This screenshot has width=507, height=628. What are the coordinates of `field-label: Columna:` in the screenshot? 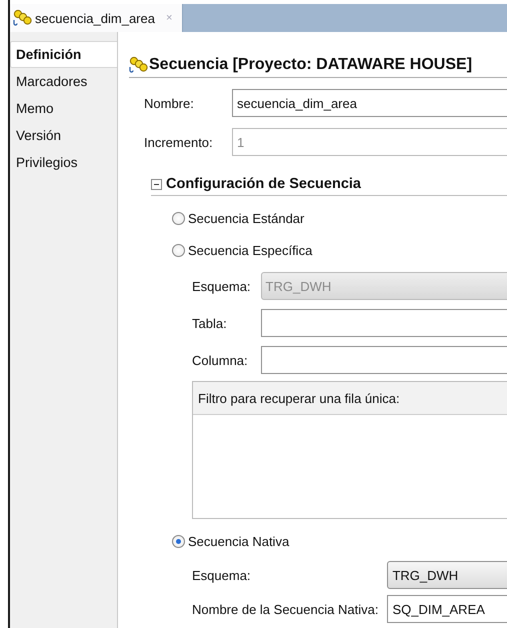 It's located at (220, 360).